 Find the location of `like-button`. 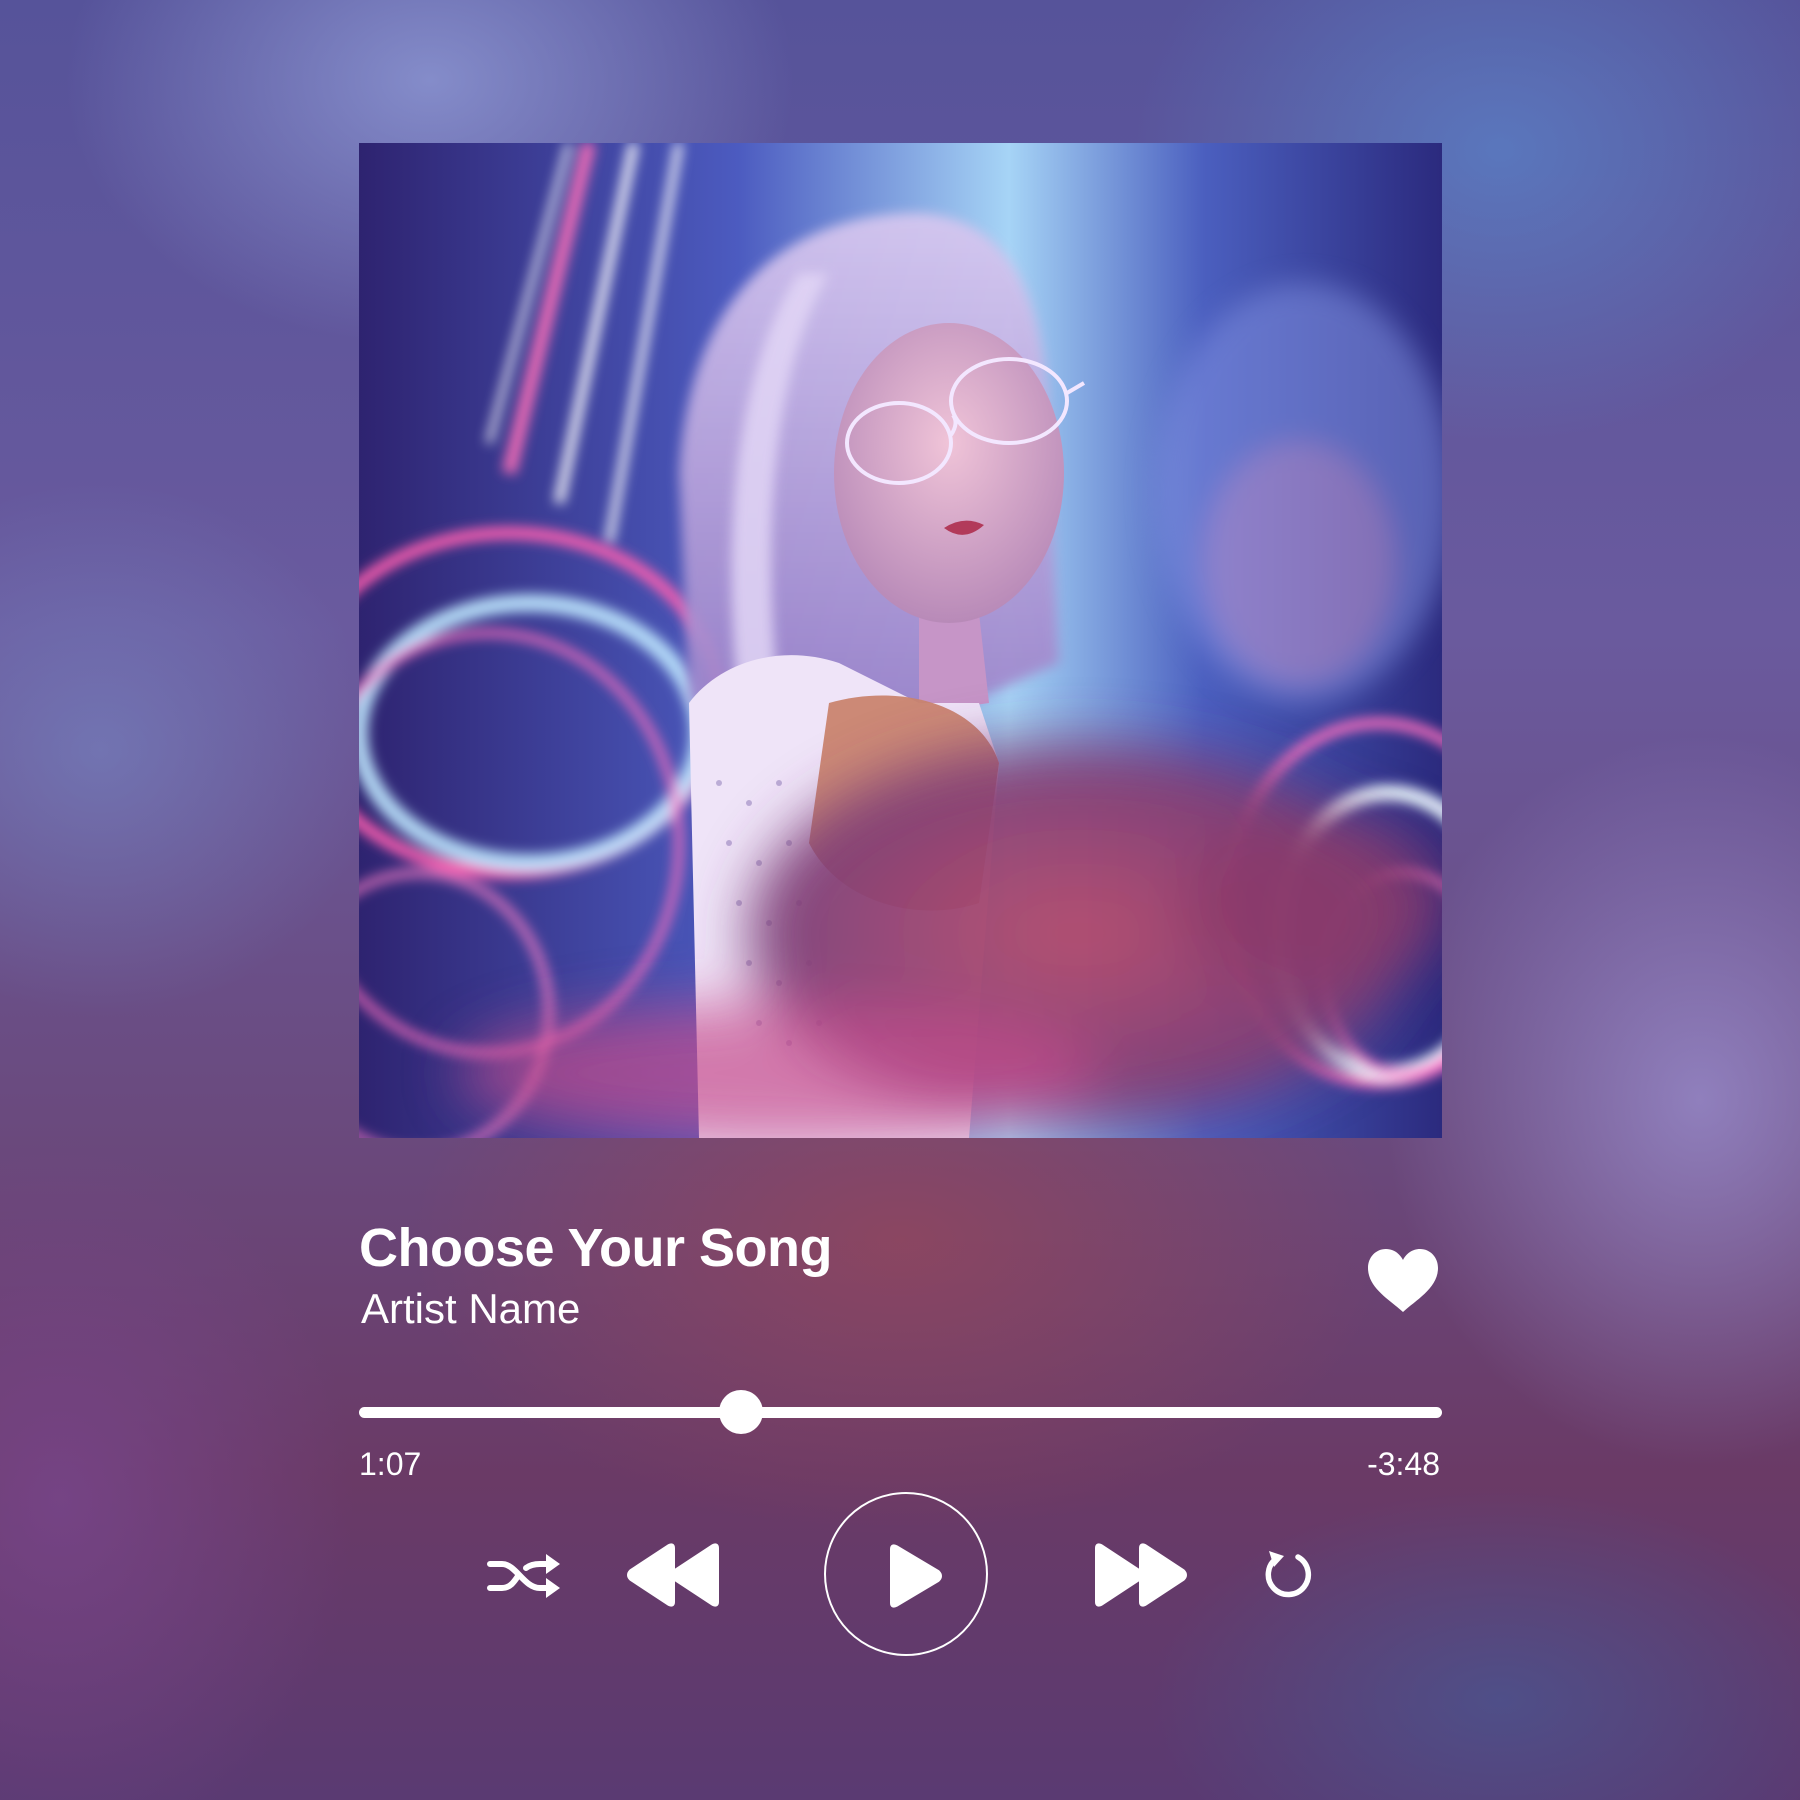

like-button is located at coordinates (1403, 1281).